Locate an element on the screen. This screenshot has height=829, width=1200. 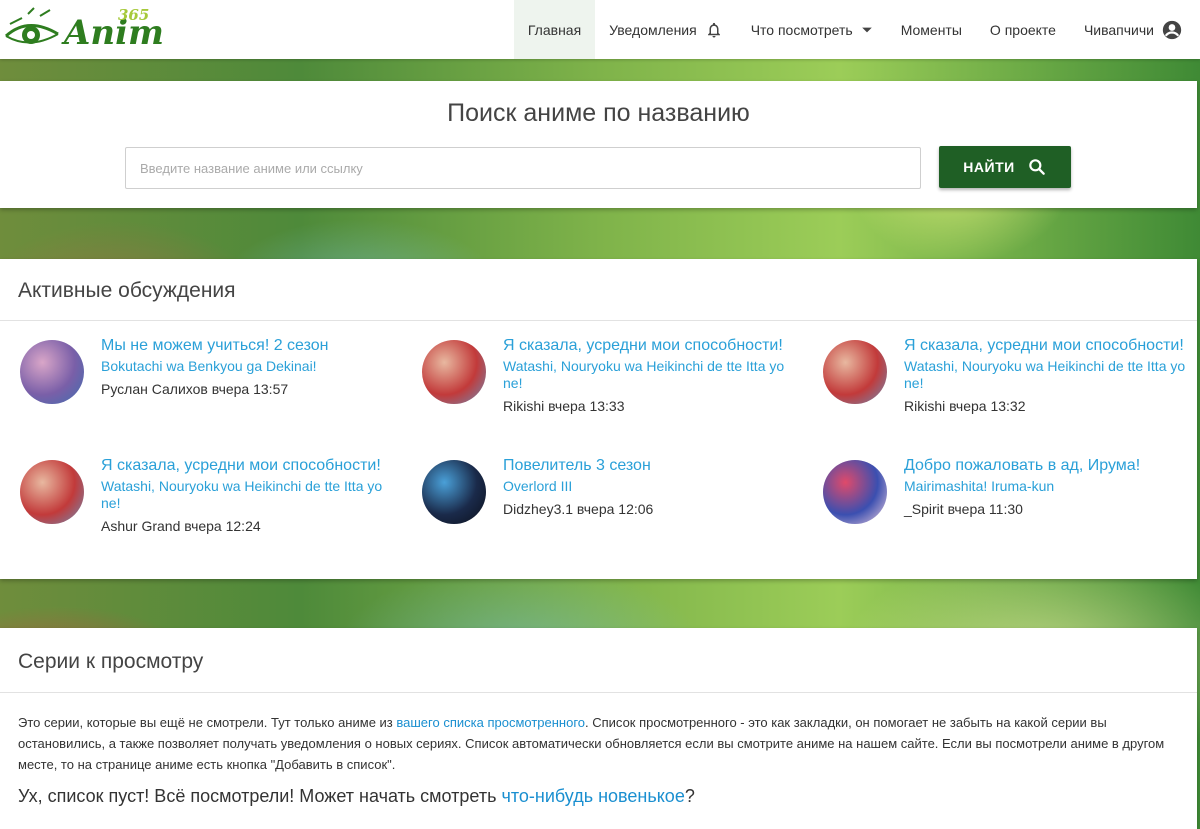
discussion-meta: _Spirit вчера 11:30 is located at coordinates (963, 509).